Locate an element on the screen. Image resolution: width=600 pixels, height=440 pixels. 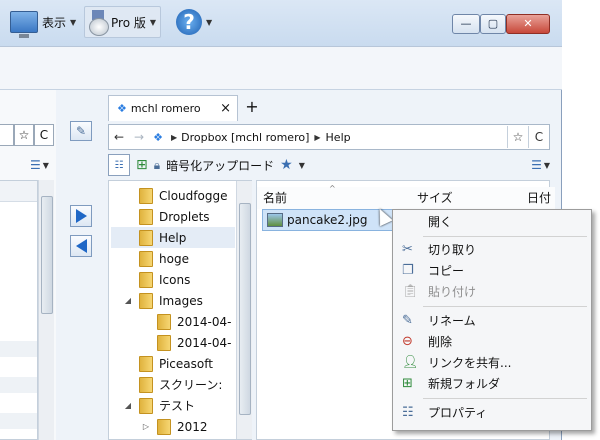
menu-item-paste: 📋︎ 貼り付け is located at coordinates (492, 292).